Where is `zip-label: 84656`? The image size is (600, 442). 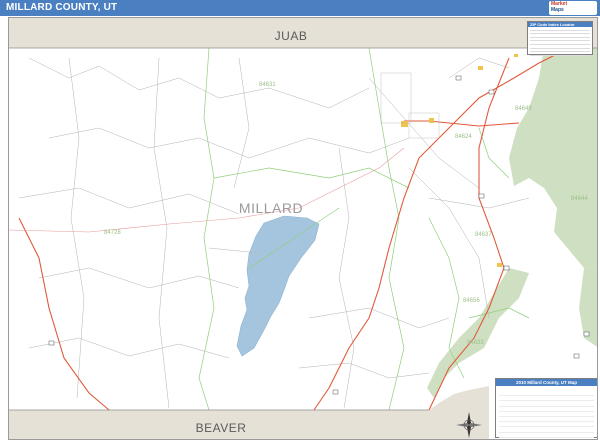 zip-label: 84656 is located at coordinates (471, 301).